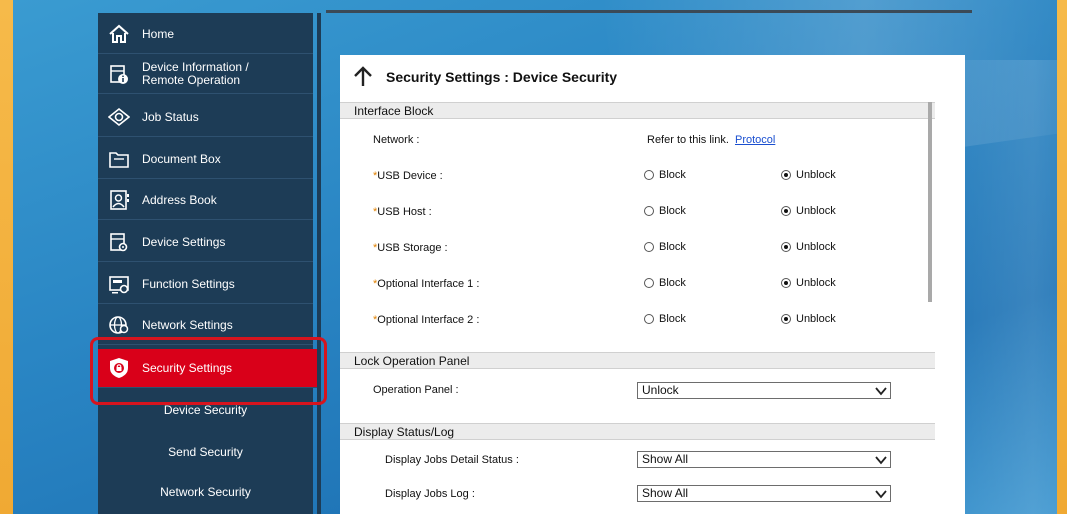 This screenshot has height=514, width=1067. Describe the element at coordinates (205, 452) in the screenshot. I see `sidebar-subitem-send-security: Send Security` at that location.